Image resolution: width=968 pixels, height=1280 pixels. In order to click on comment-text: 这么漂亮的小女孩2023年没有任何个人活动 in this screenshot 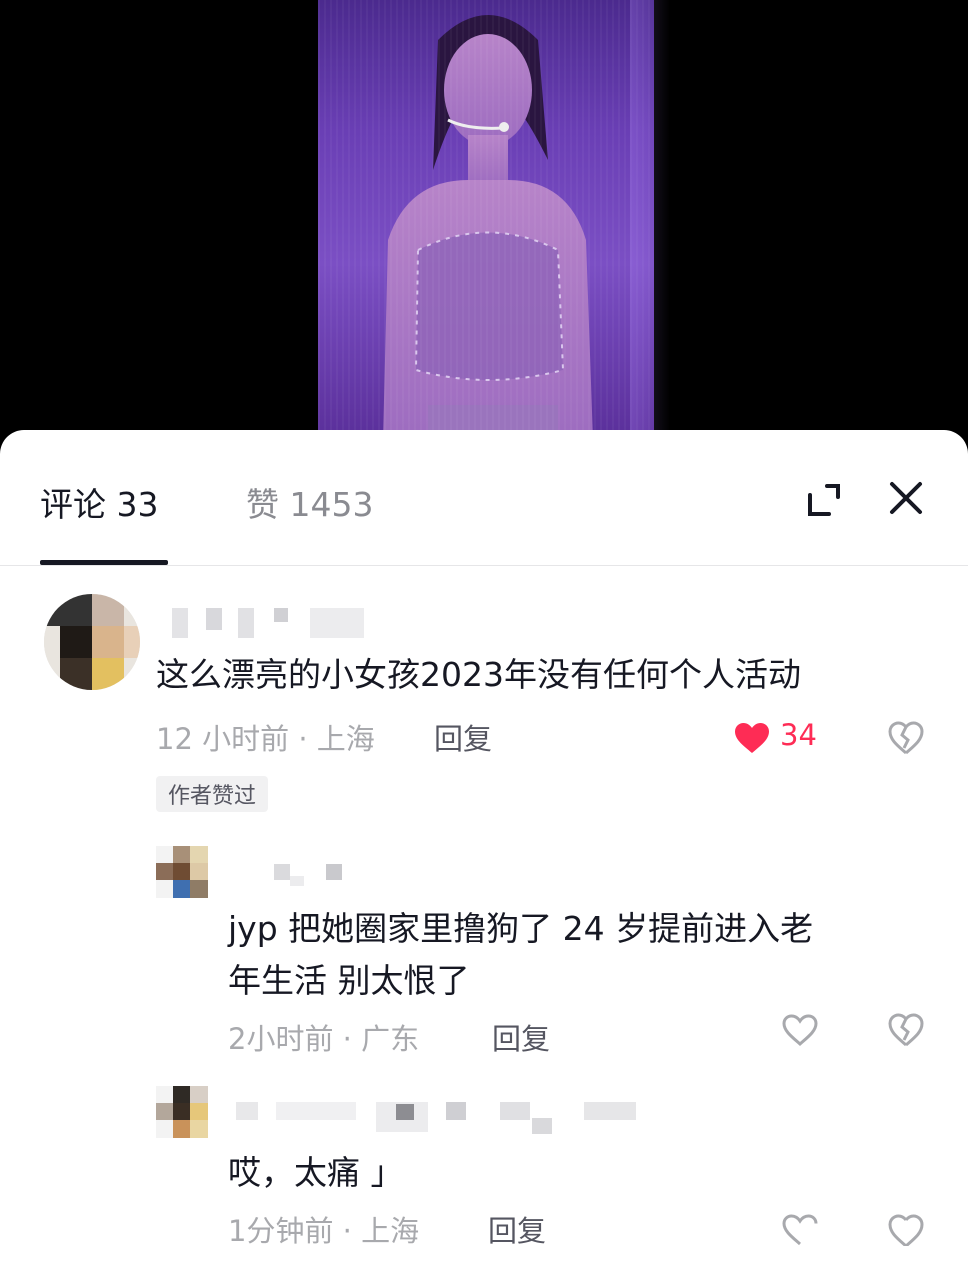, I will do `click(478, 674)`.